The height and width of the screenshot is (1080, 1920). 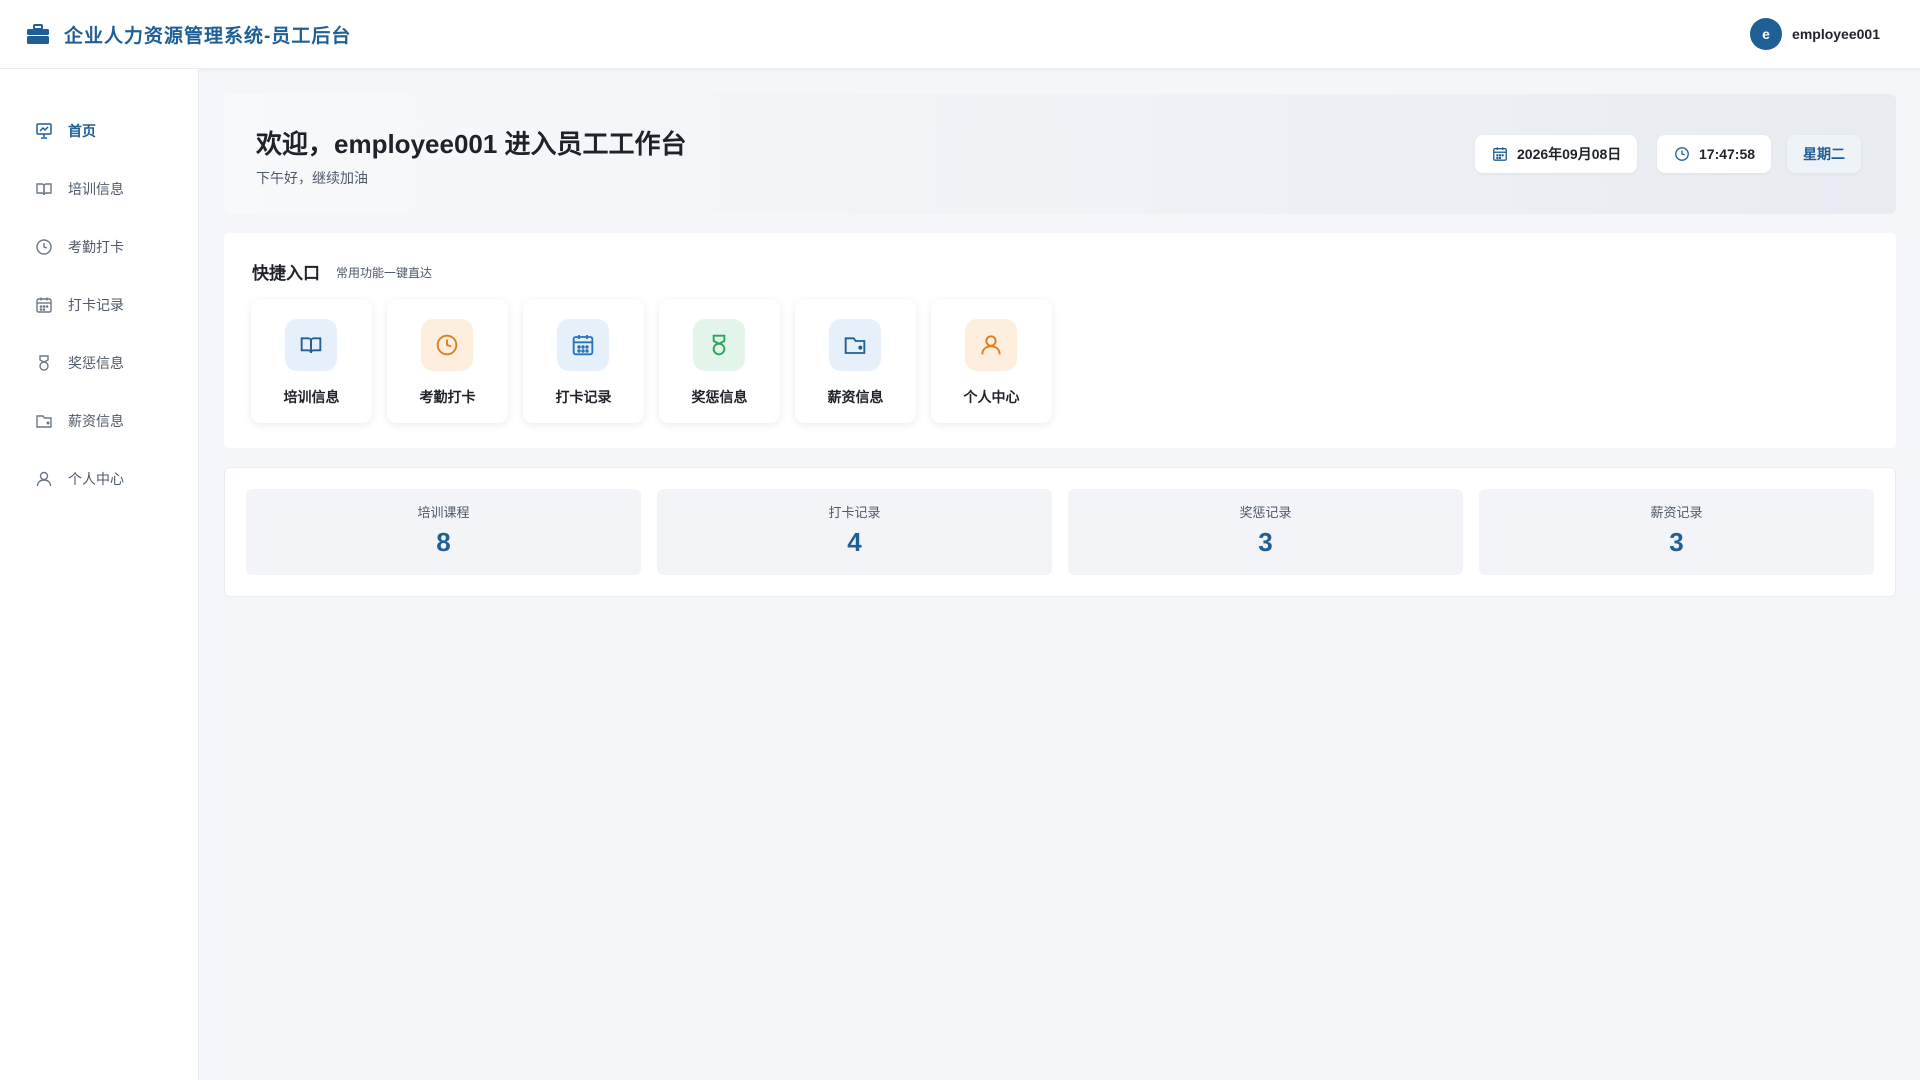 I want to click on sidebar-item-label: 首页, so click(x=82, y=131).